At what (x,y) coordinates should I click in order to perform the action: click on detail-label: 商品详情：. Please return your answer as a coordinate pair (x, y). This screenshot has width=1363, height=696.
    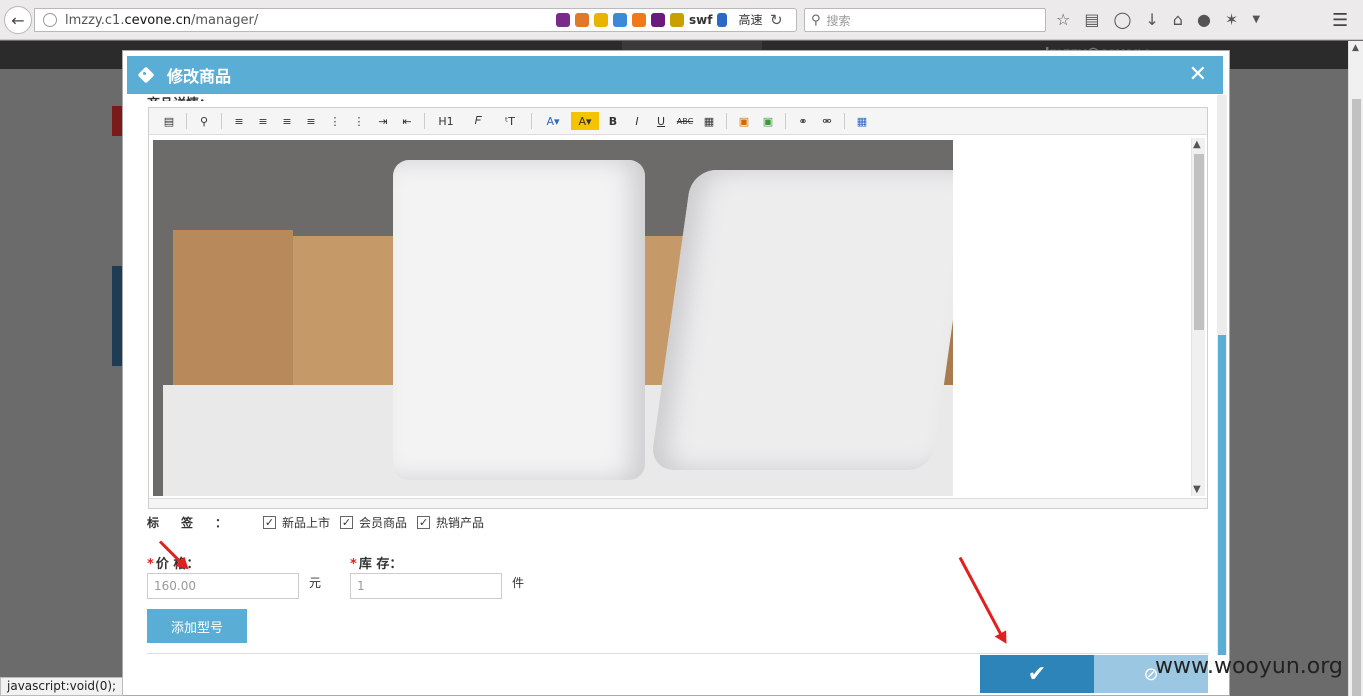
    Looking at the image, I should click on (179, 97).